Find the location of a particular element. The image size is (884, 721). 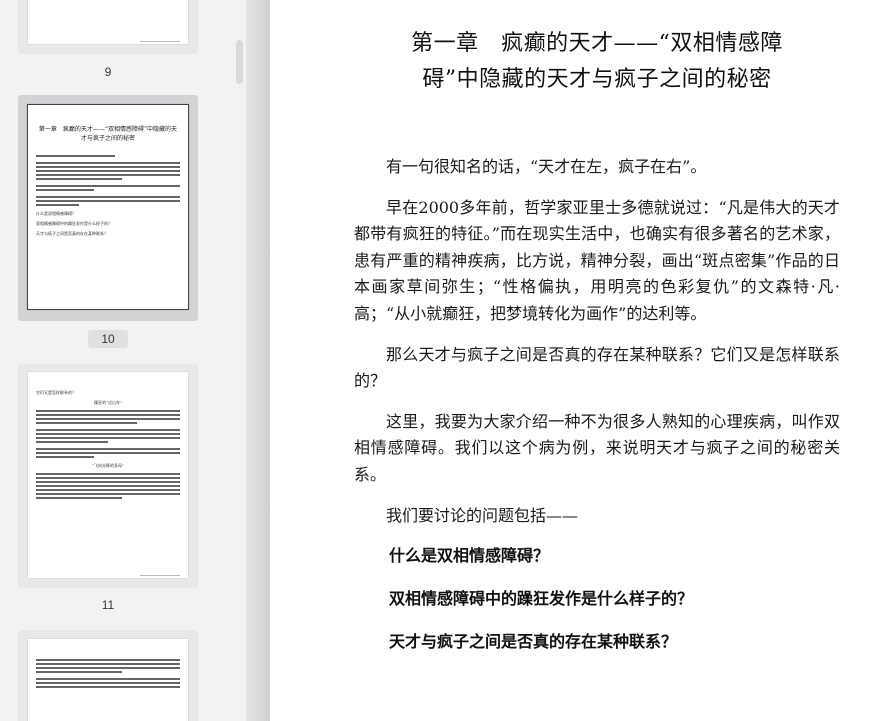

thumbnail-question: 天才与疯子之间是否真的存在某种联系？ is located at coordinates (72, 233).